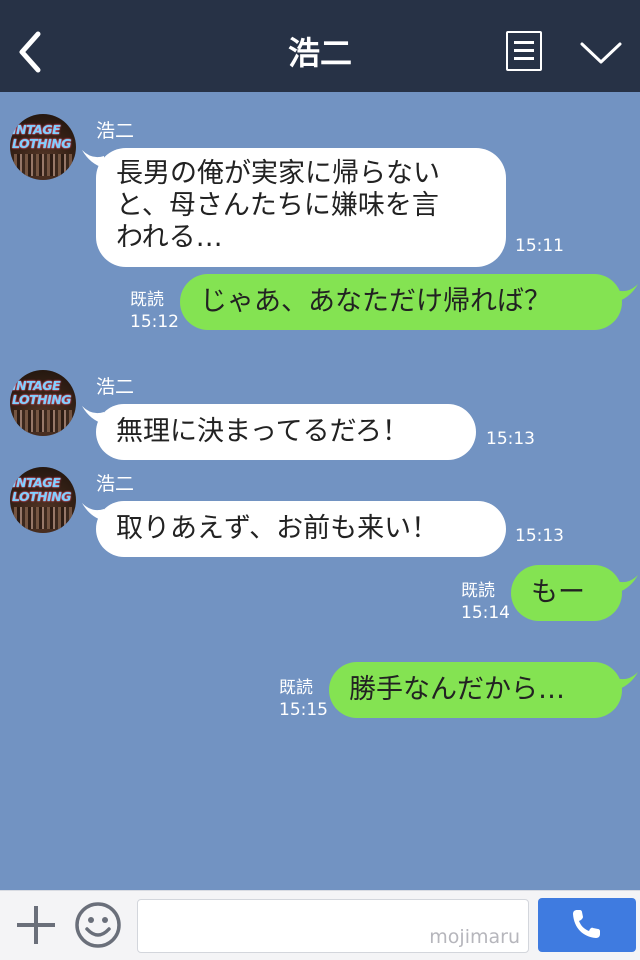  I want to click on smiley-icon, so click(98, 925).